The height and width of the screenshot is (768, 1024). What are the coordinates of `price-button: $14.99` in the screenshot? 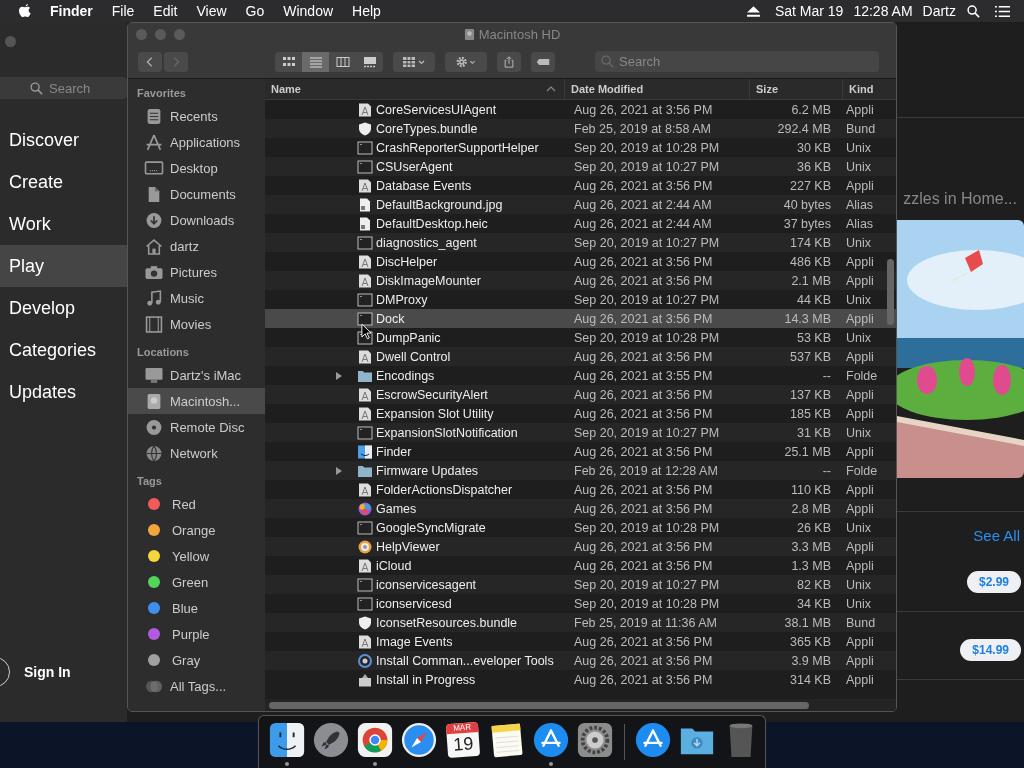 It's located at (990, 650).